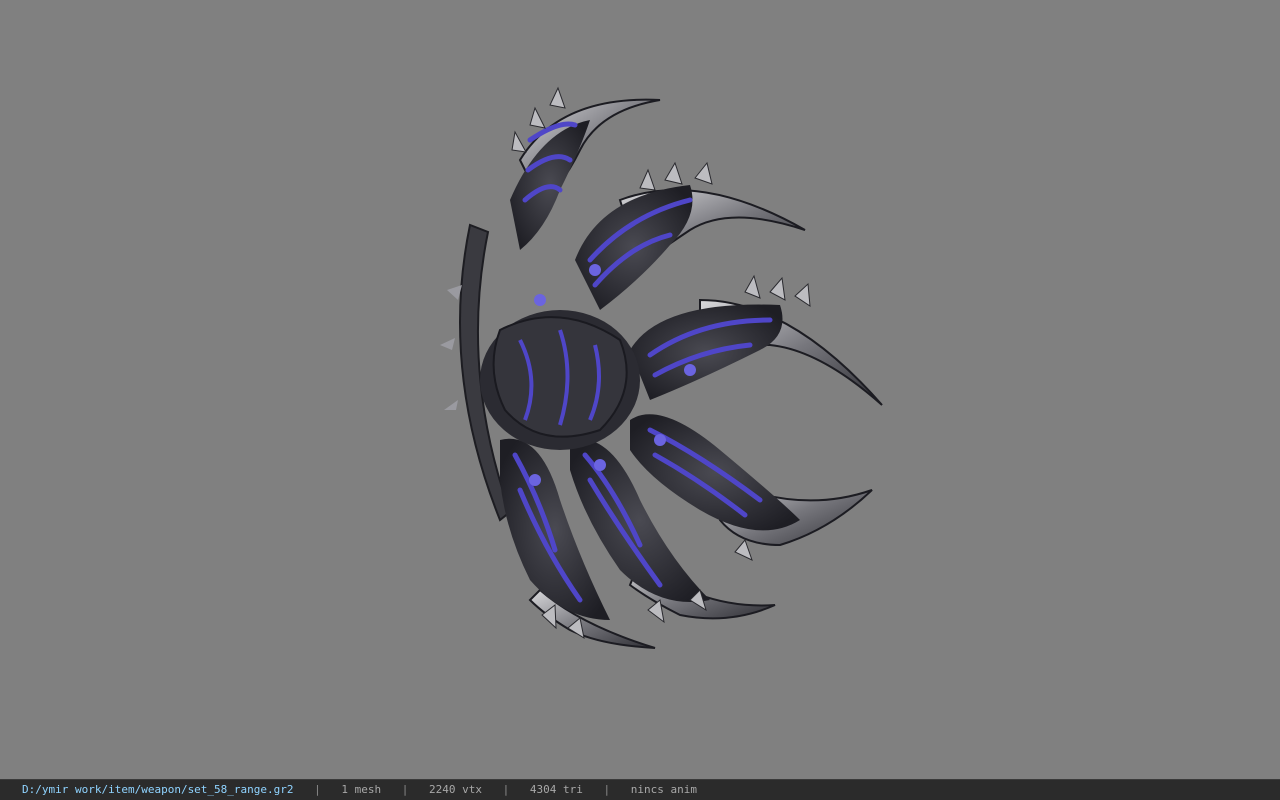 The image size is (1280, 800). Describe the element at coordinates (556, 789) in the screenshot. I see `triangle-count: 4304 tri` at that location.